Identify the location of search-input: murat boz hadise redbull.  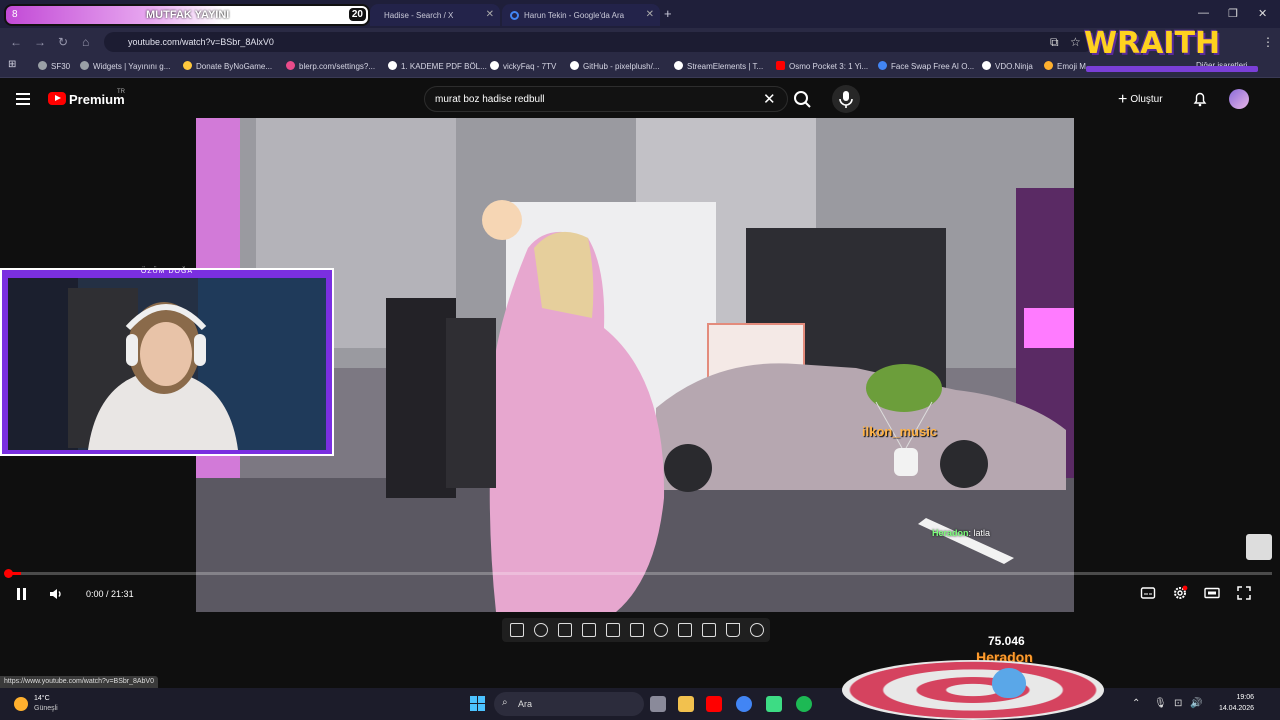
(606, 99).